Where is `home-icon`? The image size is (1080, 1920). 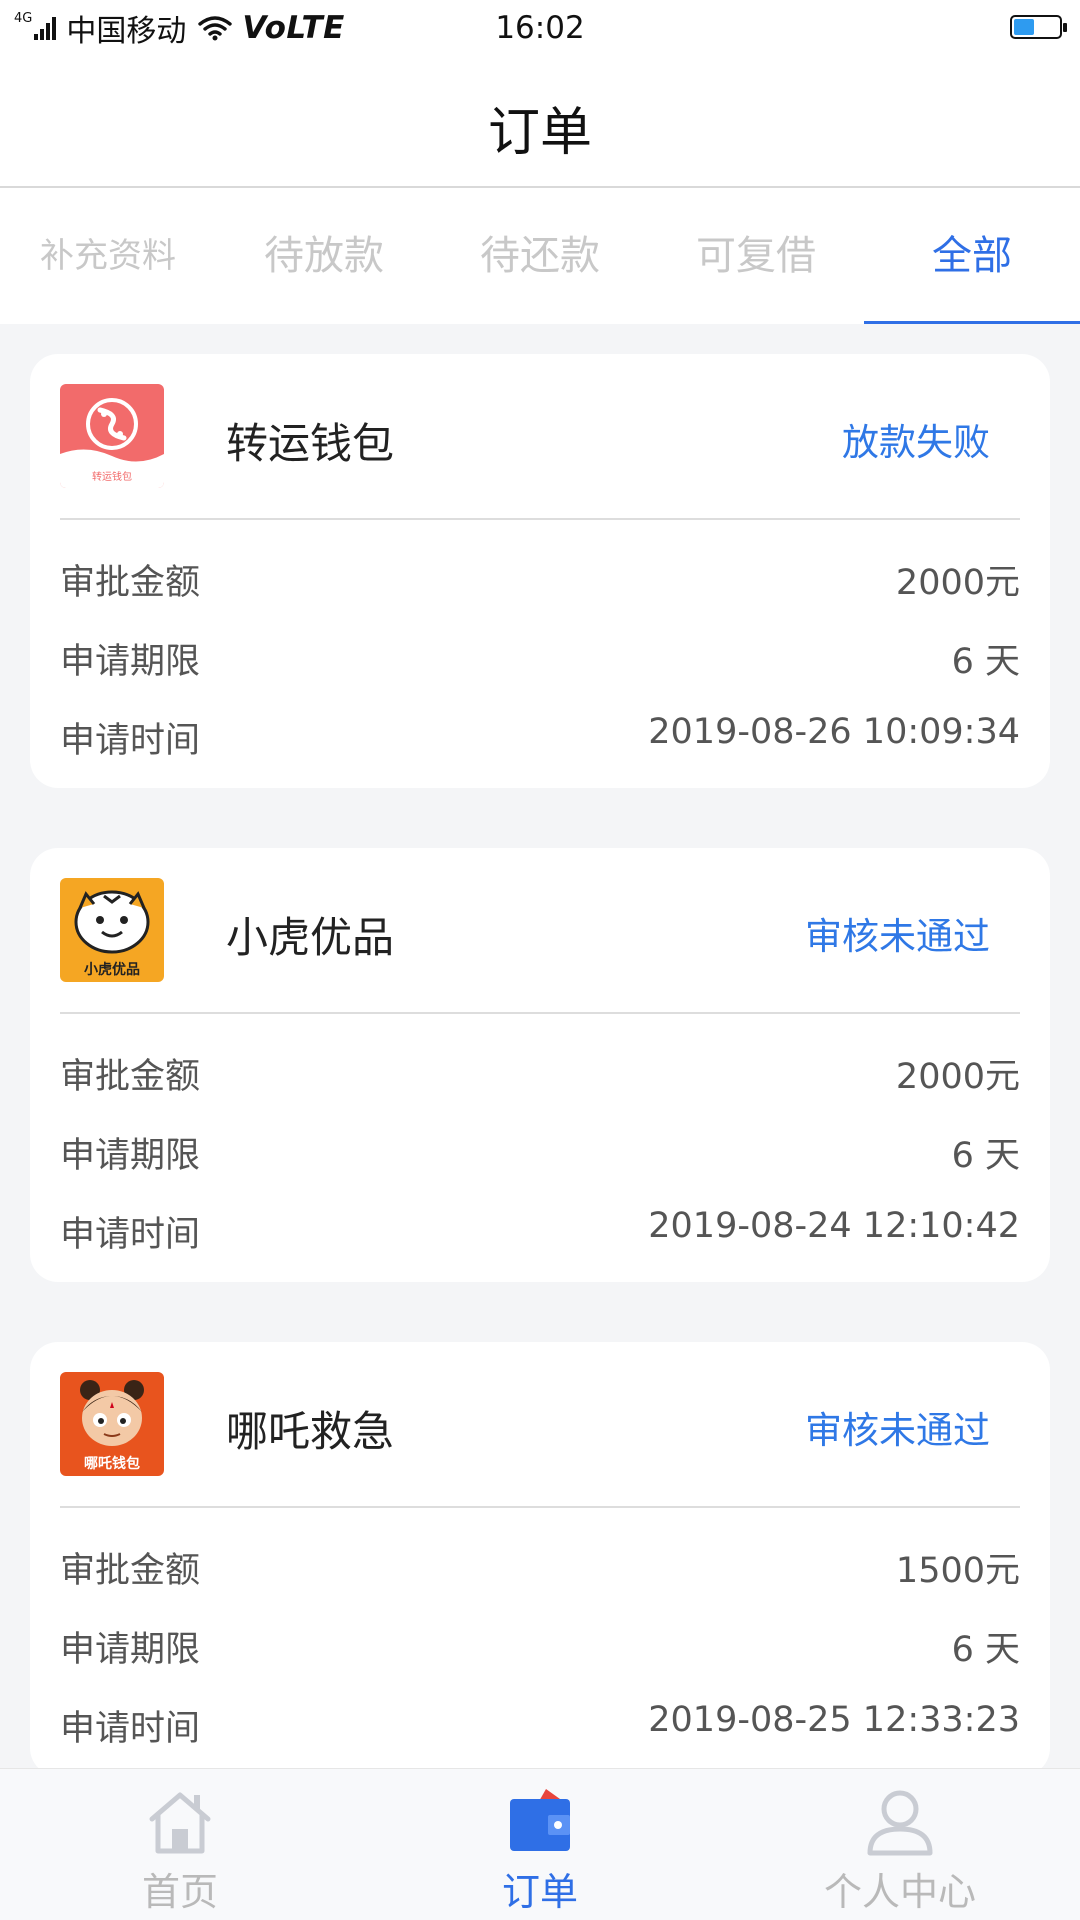 home-icon is located at coordinates (180, 1823).